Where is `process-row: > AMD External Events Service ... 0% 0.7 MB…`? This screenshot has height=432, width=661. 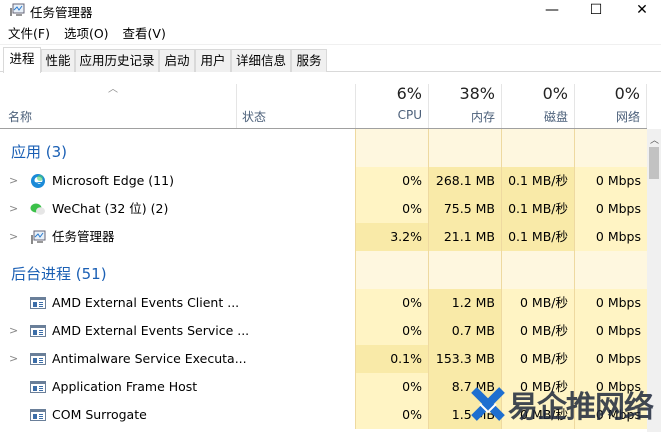 process-row: > AMD External Events Service ... 0% 0.7 MB… is located at coordinates (323, 331).